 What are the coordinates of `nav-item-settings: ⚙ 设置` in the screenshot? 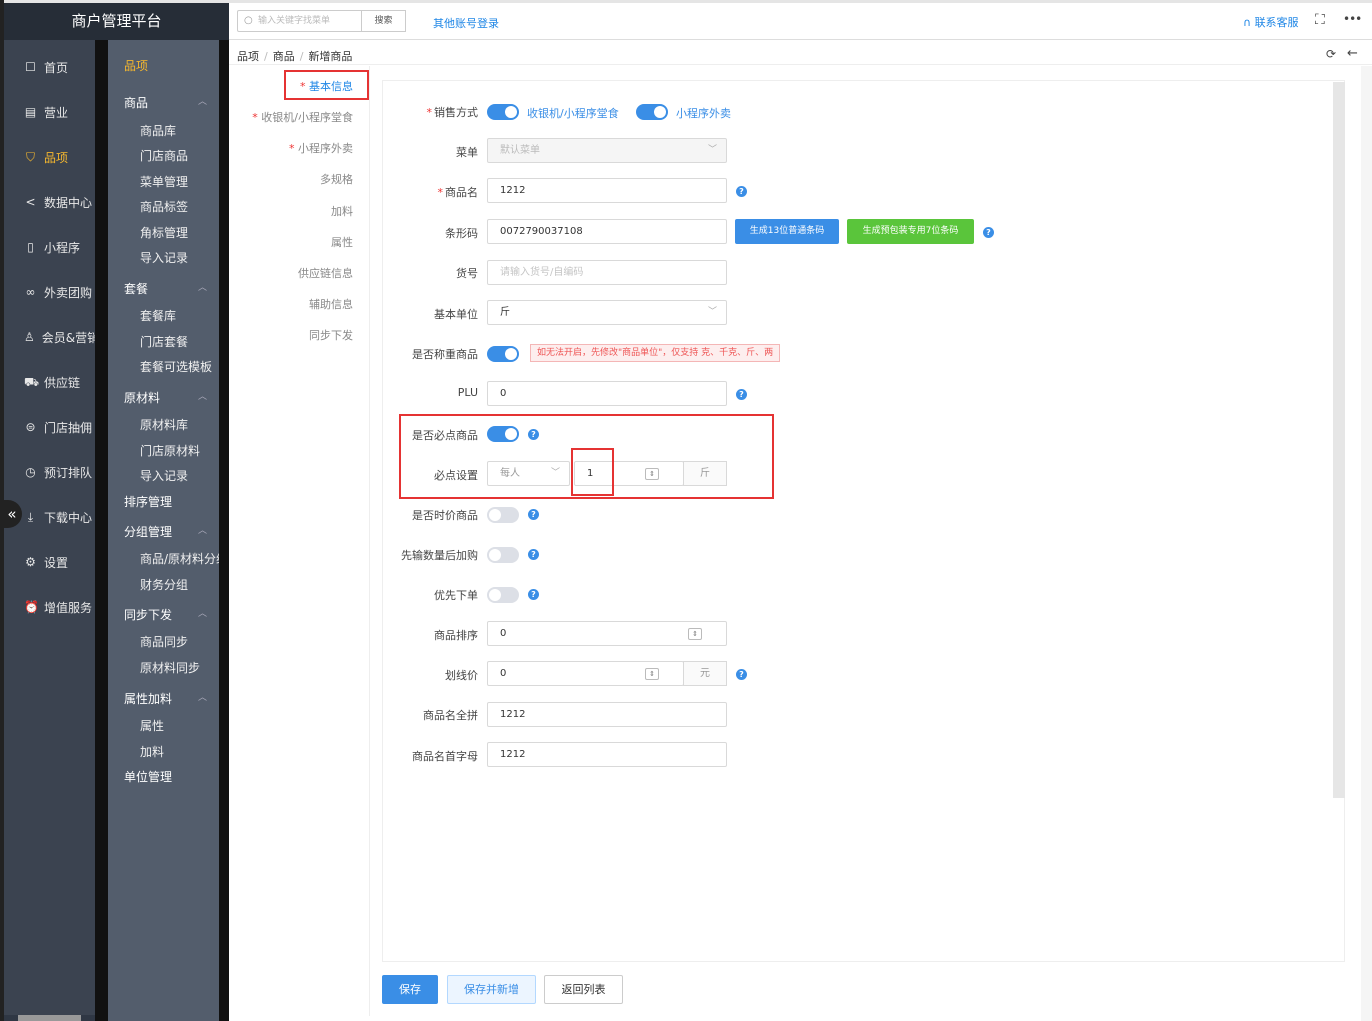 It's located at (49, 562).